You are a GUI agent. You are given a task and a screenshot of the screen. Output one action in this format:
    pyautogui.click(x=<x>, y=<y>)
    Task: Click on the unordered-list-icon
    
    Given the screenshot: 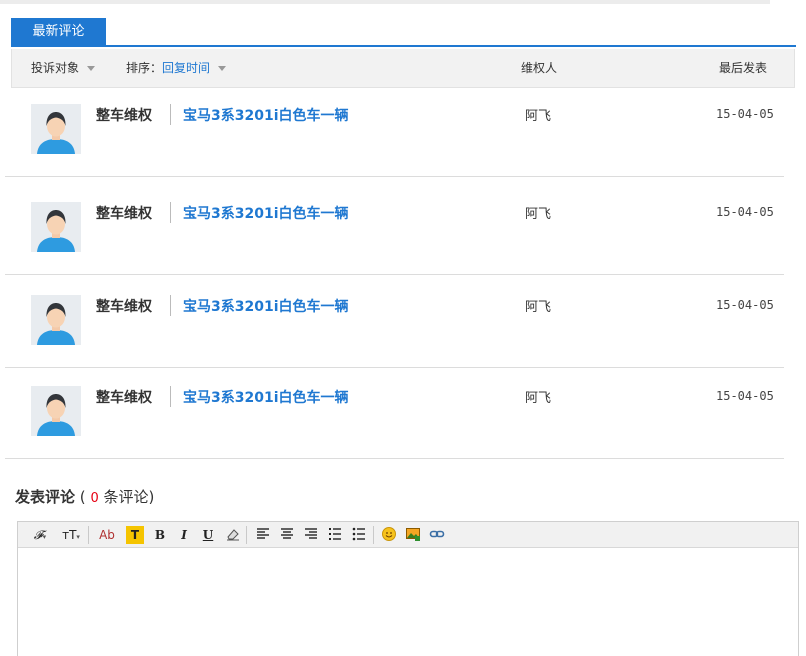 What is the action you would take?
    pyautogui.click(x=359, y=535)
    